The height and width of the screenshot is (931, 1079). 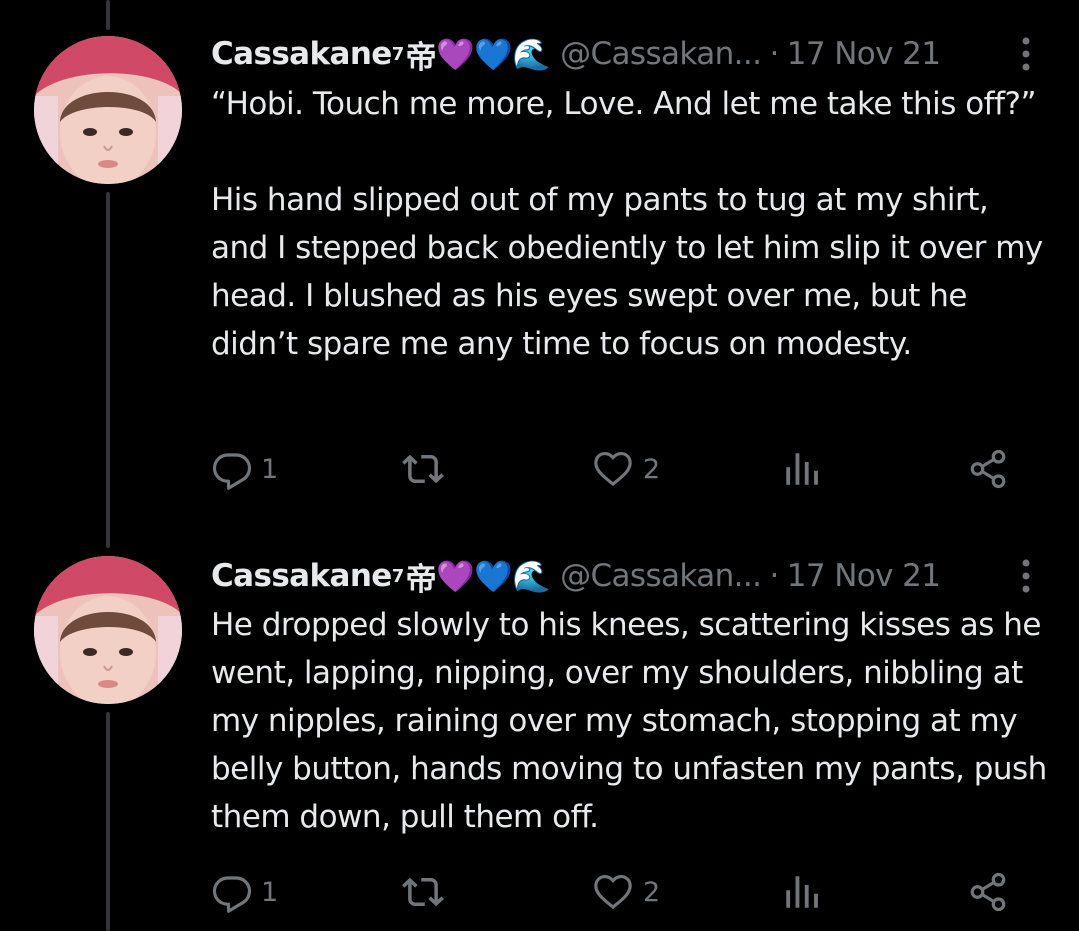 What do you see at coordinates (108, 370) in the screenshot?
I see `thread-line-middle` at bounding box center [108, 370].